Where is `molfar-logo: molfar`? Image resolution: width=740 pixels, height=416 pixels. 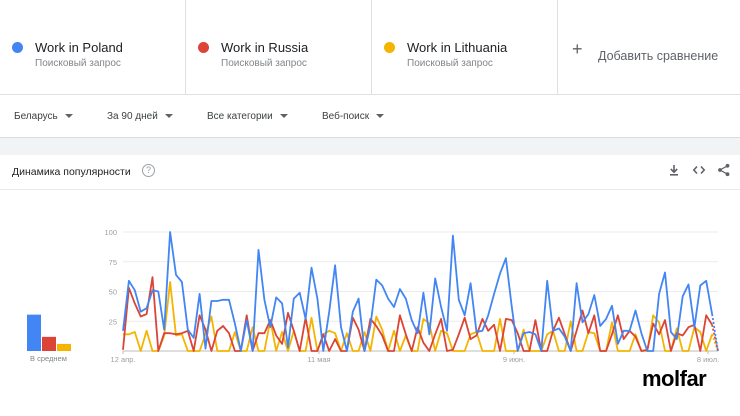
molfar-logo: molfar is located at coordinates (674, 378).